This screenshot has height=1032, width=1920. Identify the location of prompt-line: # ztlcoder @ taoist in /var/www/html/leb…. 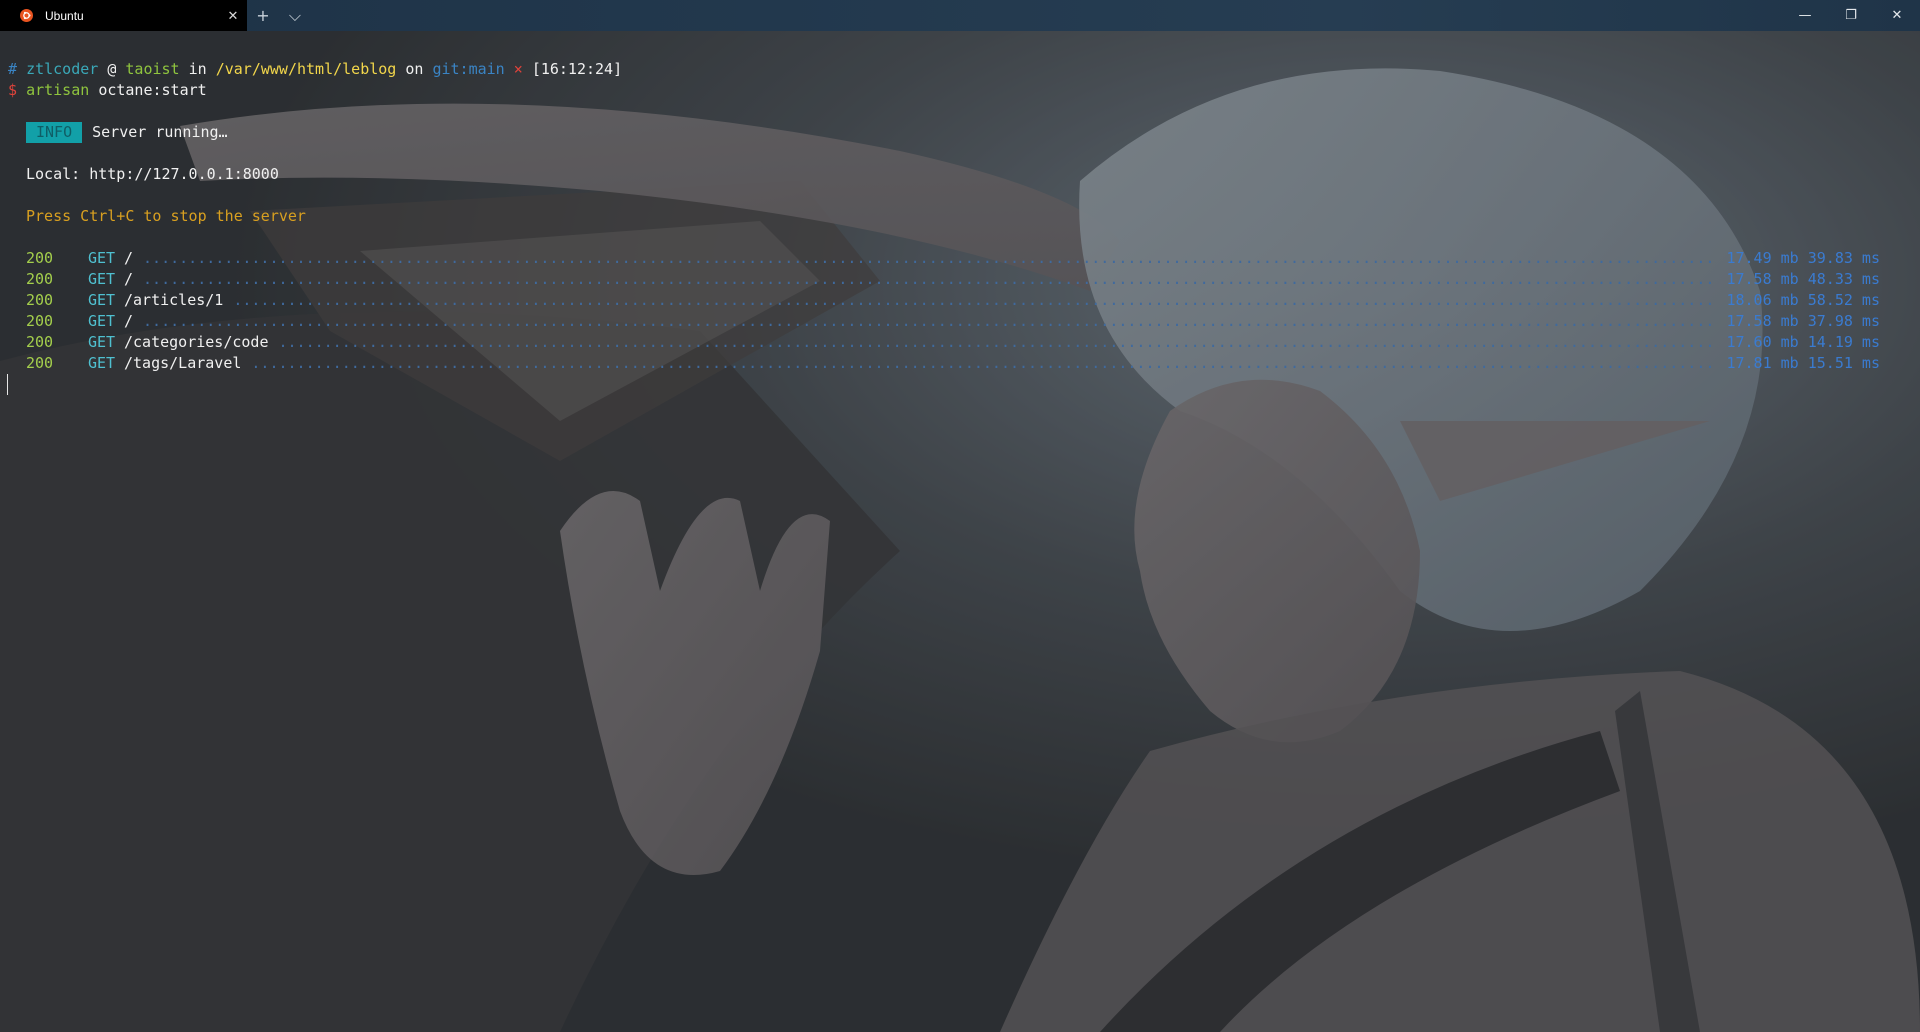
(315, 69).